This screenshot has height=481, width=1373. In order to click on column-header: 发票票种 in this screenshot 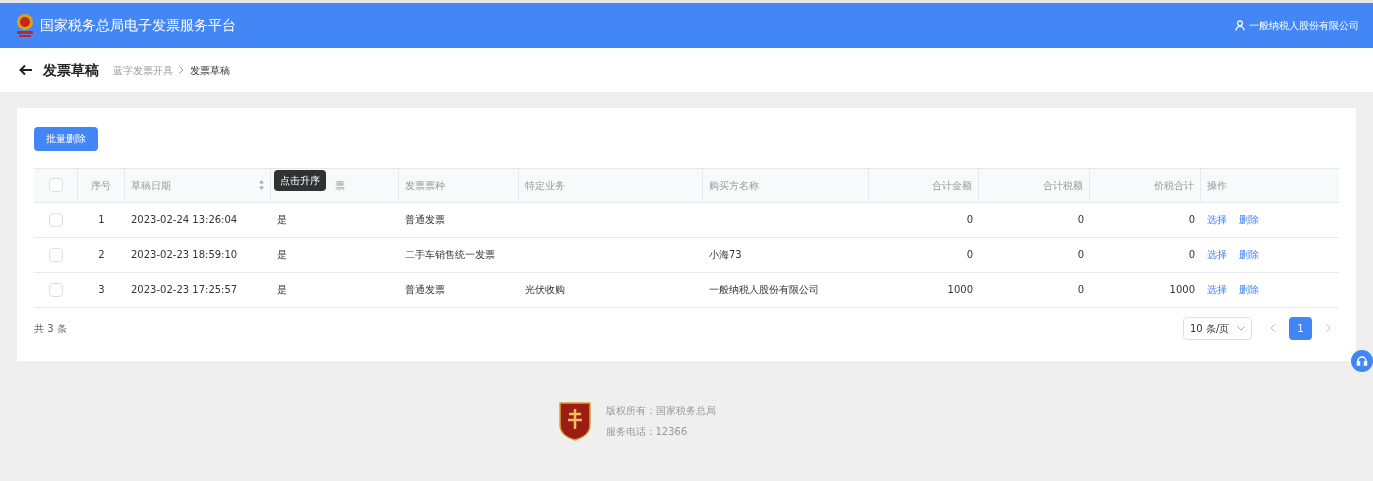, I will do `click(425, 185)`.